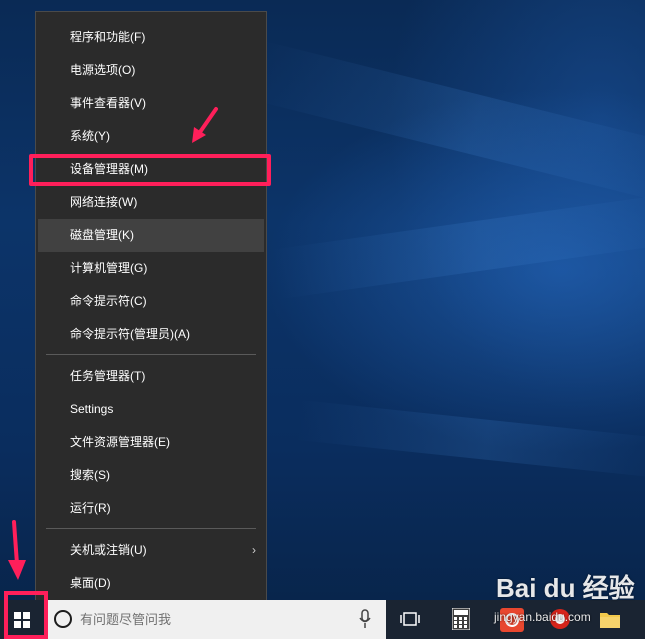  Describe the element at coordinates (151, 37) in the screenshot. I see `menu-item-programs-features: 程序和功能(F)` at that location.